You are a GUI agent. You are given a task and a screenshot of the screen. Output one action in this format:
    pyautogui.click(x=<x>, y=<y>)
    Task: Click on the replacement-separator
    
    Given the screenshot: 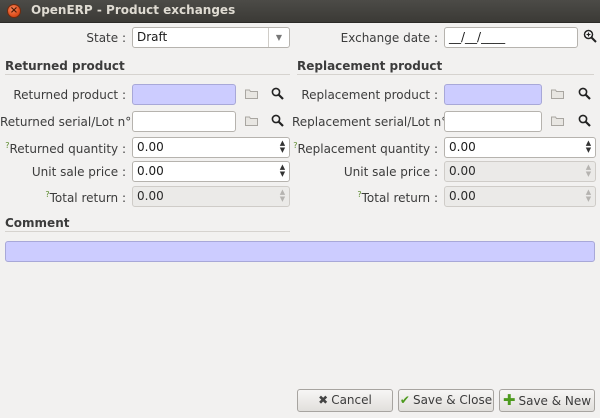 What is the action you would take?
    pyautogui.click(x=445, y=74)
    